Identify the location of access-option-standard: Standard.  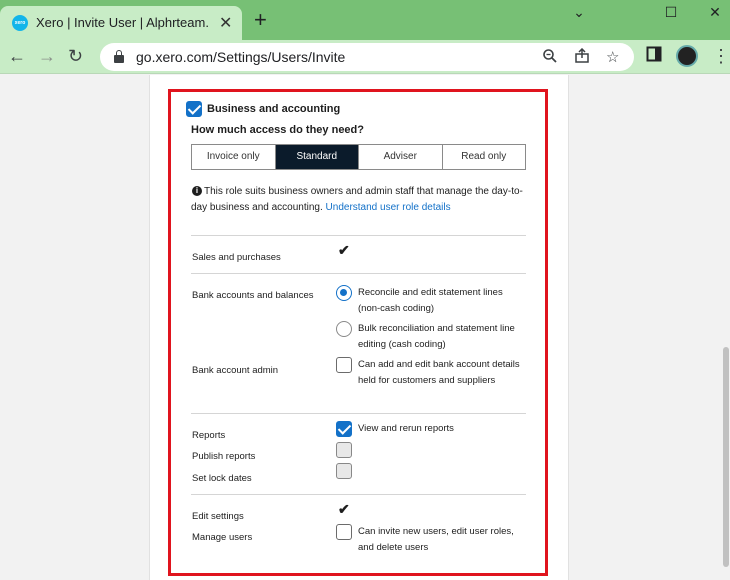
(317, 157).